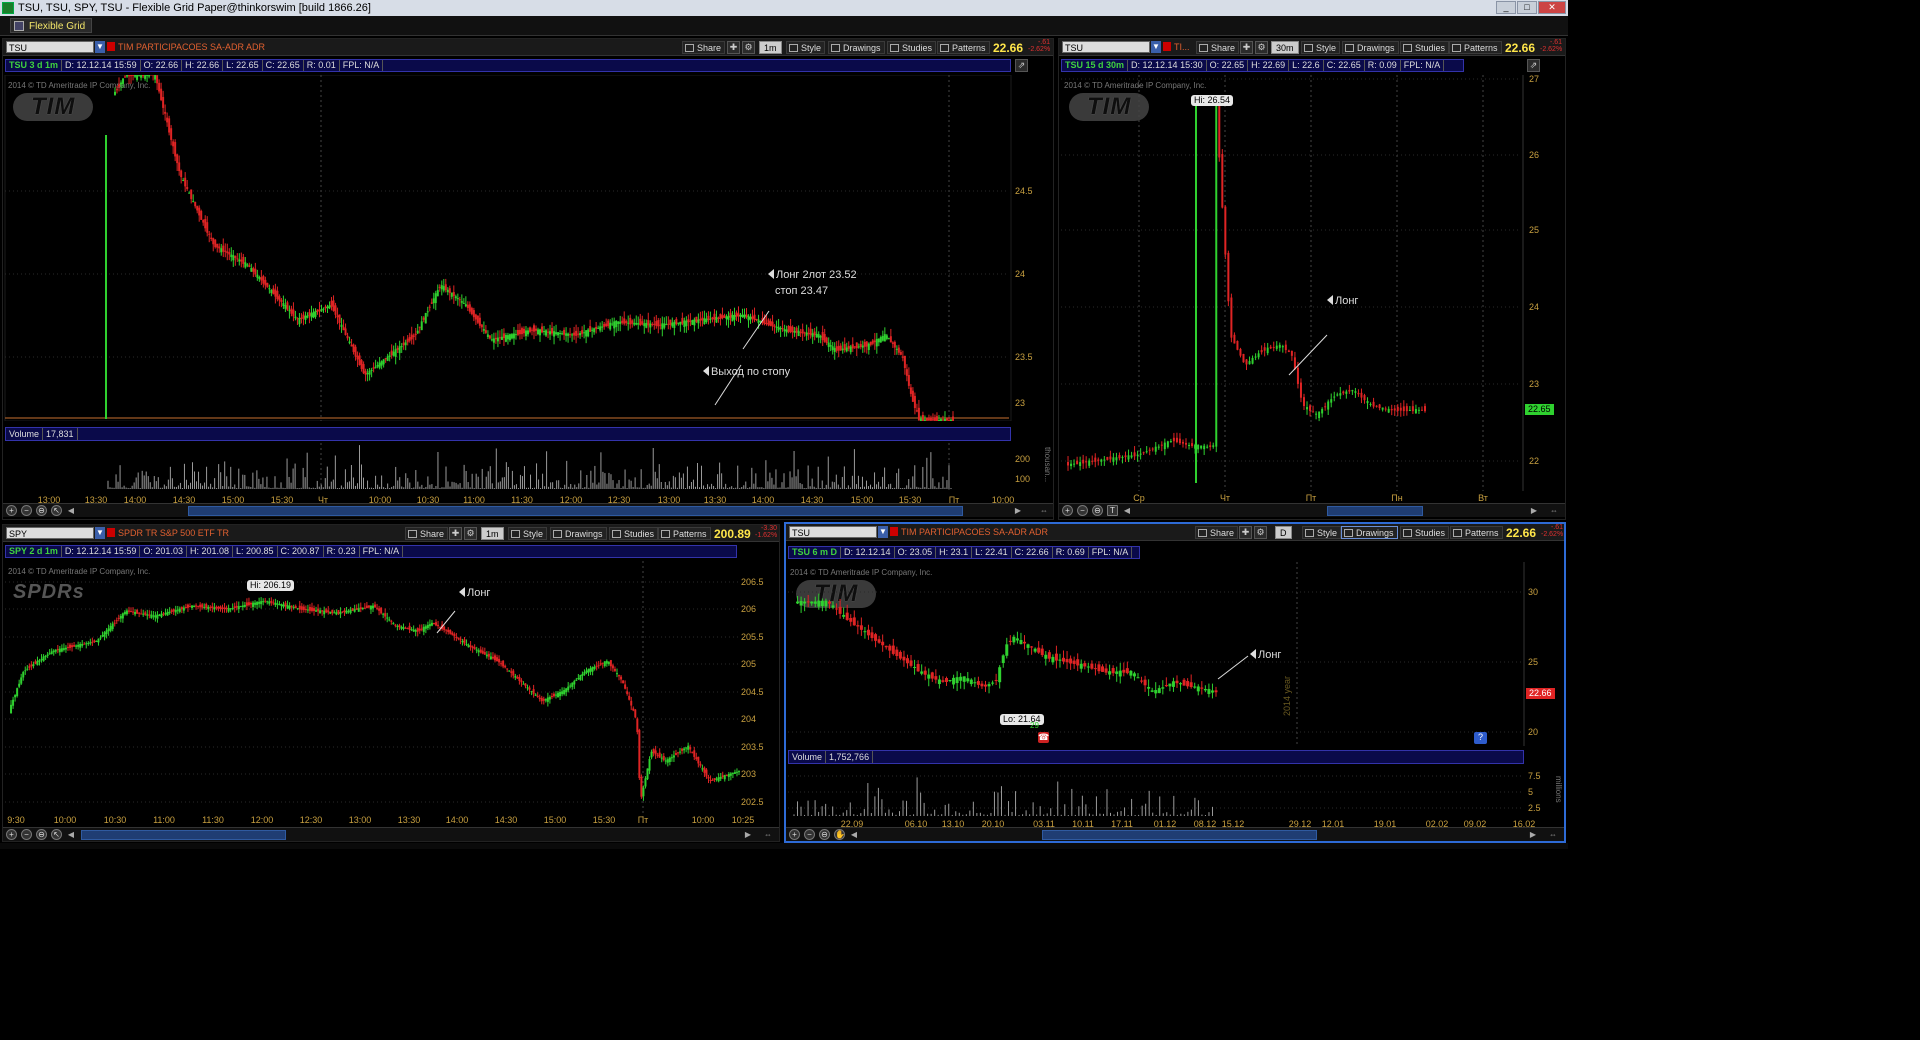  What do you see at coordinates (706, 371) in the screenshot?
I see `arrow-left-icon` at bounding box center [706, 371].